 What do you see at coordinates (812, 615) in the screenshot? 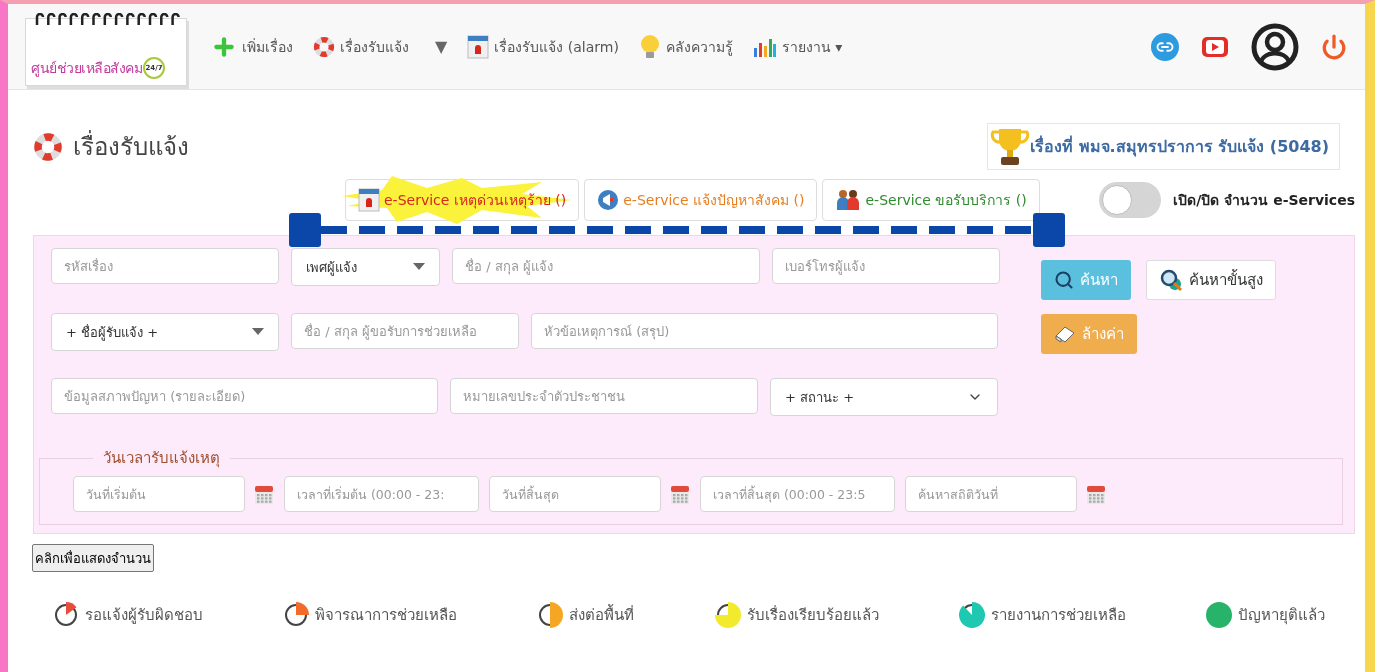
I see `status-legend-label: รับเรื่องเรียบร้อยแล้ว` at bounding box center [812, 615].